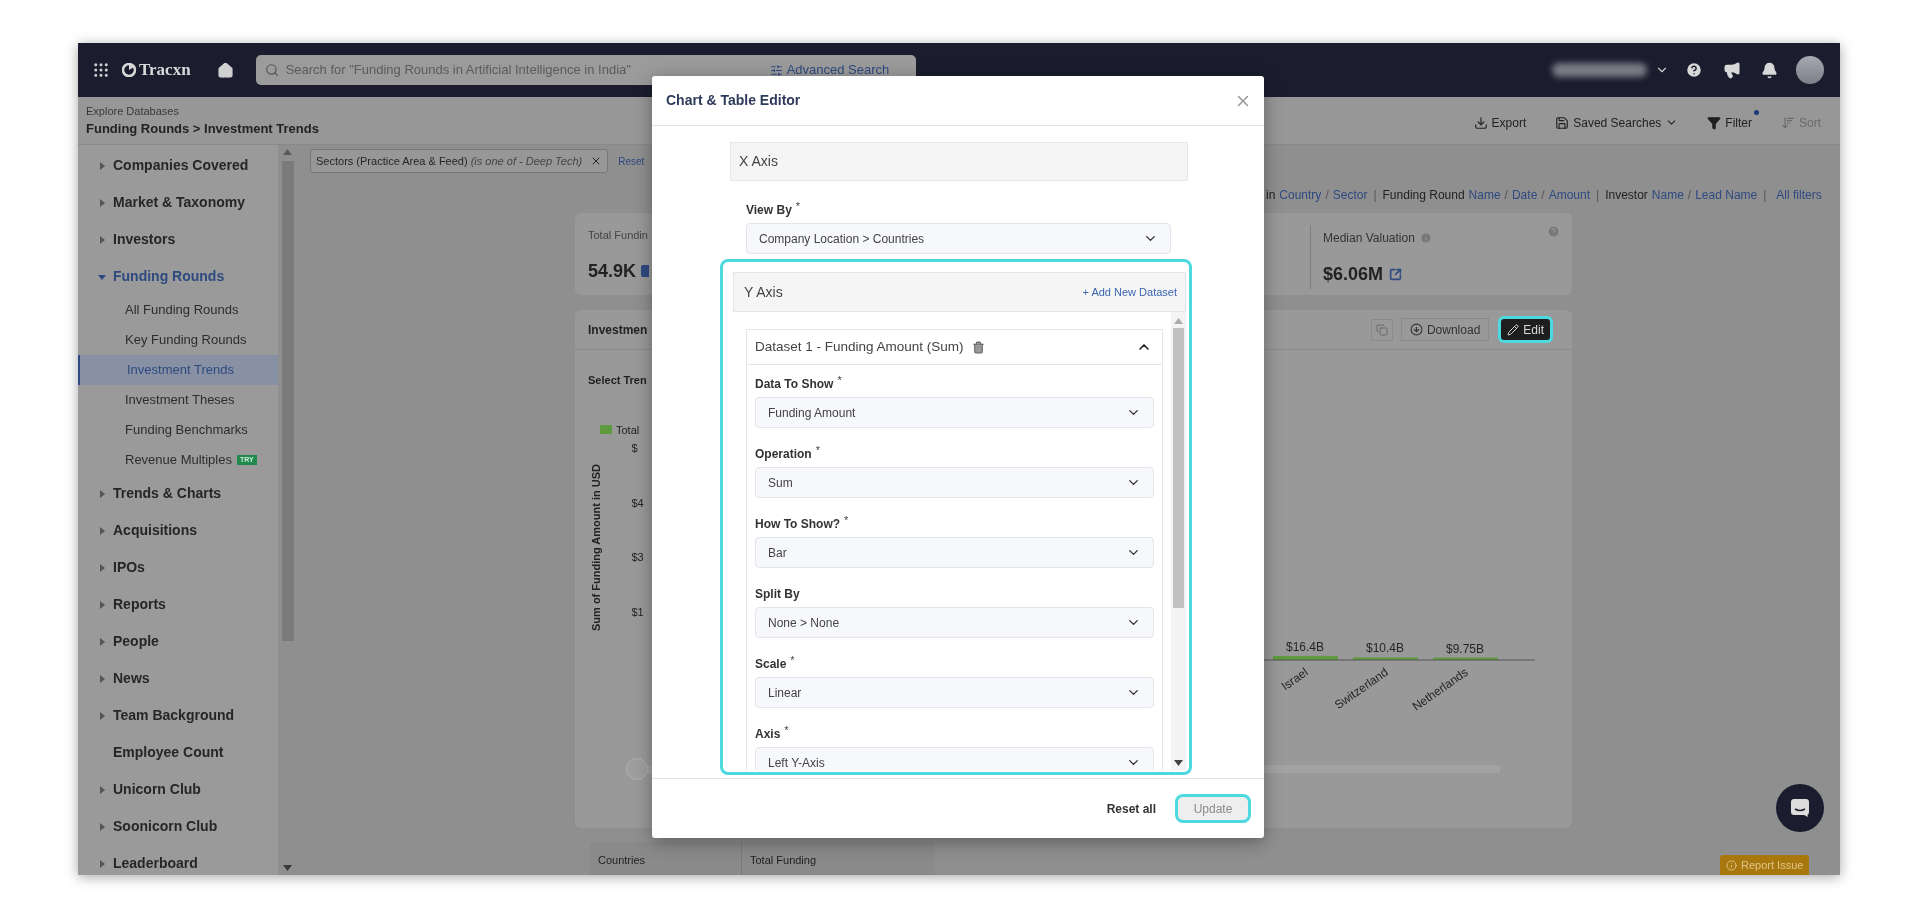 The width and height of the screenshot is (1920, 917). I want to click on field-label: View By, so click(769, 210).